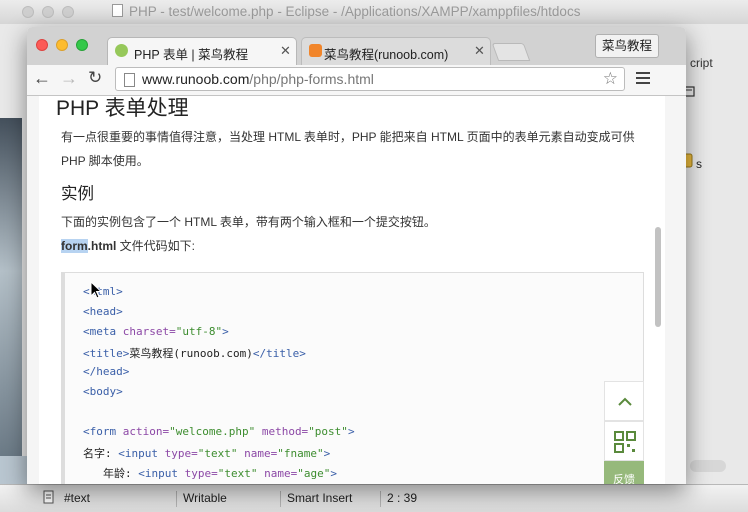 This screenshot has width=748, height=512. What do you see at coordinates (374, 498) in the screenshot?
I see `eclipse-statusbar: #text Writable Smart Insert 2 : 39` at bounding box center [374, 498].